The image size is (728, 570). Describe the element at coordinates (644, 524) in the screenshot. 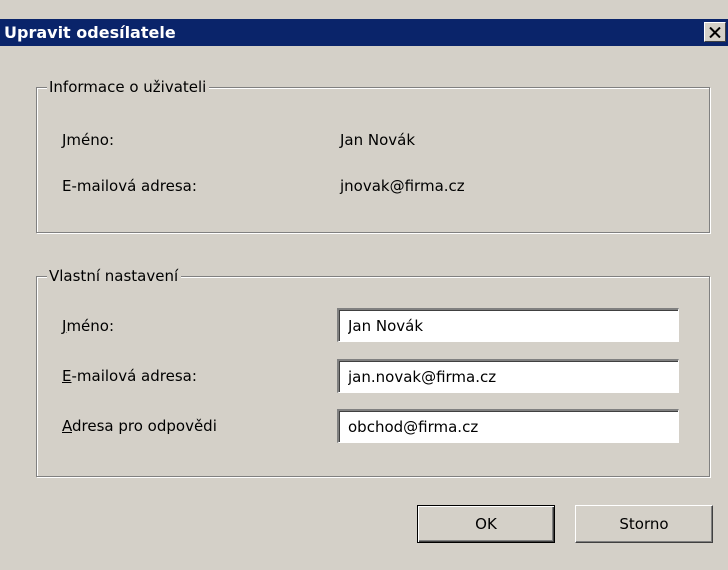

I see `cancel-button: Storno` at that location.